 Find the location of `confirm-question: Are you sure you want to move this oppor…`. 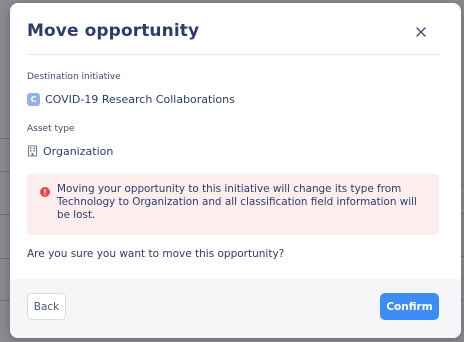

confirm-question: Are you sure you want to move this oppor… is located at coordinates (156, 254).